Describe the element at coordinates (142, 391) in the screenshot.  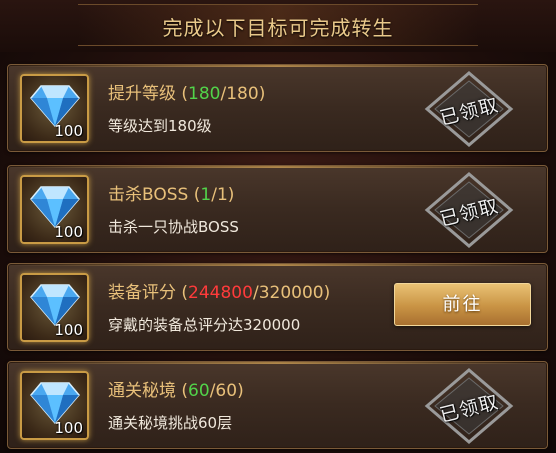
I see `task-name: 通关秘境` at that location.